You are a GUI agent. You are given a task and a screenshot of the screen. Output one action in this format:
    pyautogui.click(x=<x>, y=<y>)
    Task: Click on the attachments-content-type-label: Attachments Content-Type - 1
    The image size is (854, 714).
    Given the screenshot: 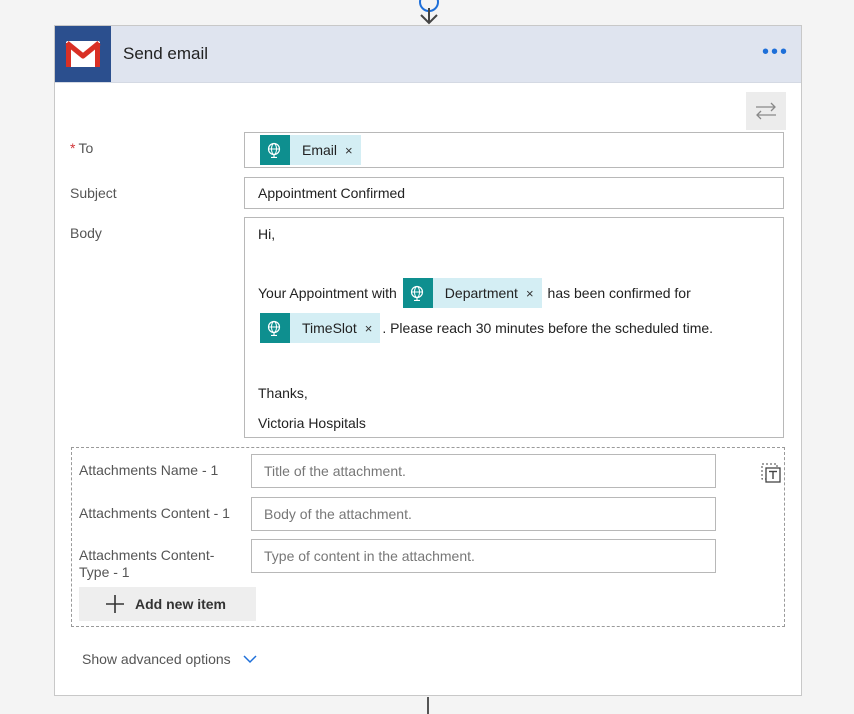 What is the action you would take?
    pyautogui.click(x=147, y=563)
    